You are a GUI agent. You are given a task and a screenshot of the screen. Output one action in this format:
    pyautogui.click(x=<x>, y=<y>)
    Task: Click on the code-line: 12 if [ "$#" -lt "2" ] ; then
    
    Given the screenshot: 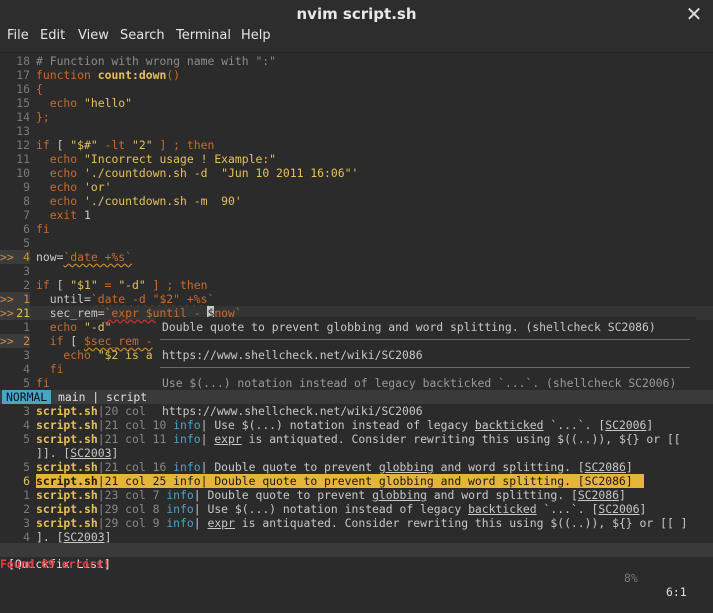 What is the action you would take?
    pyautogui.click(x=115, y=145)
    